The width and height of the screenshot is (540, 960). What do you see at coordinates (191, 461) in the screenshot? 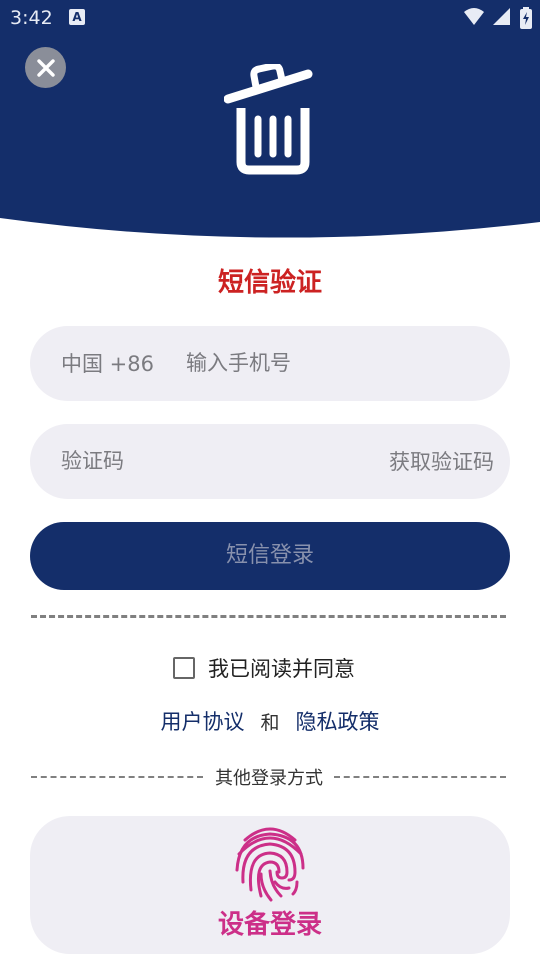
I see `verification-code-input` at bounding box center [191, 461].